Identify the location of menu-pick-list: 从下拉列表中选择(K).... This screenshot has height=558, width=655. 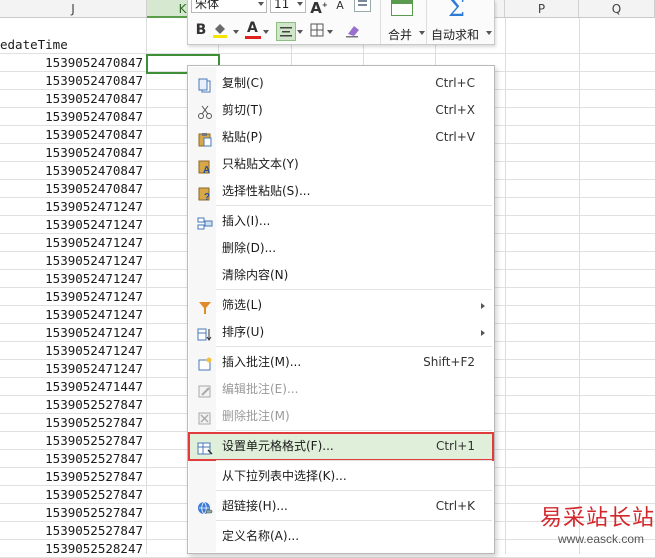
(341, 476).